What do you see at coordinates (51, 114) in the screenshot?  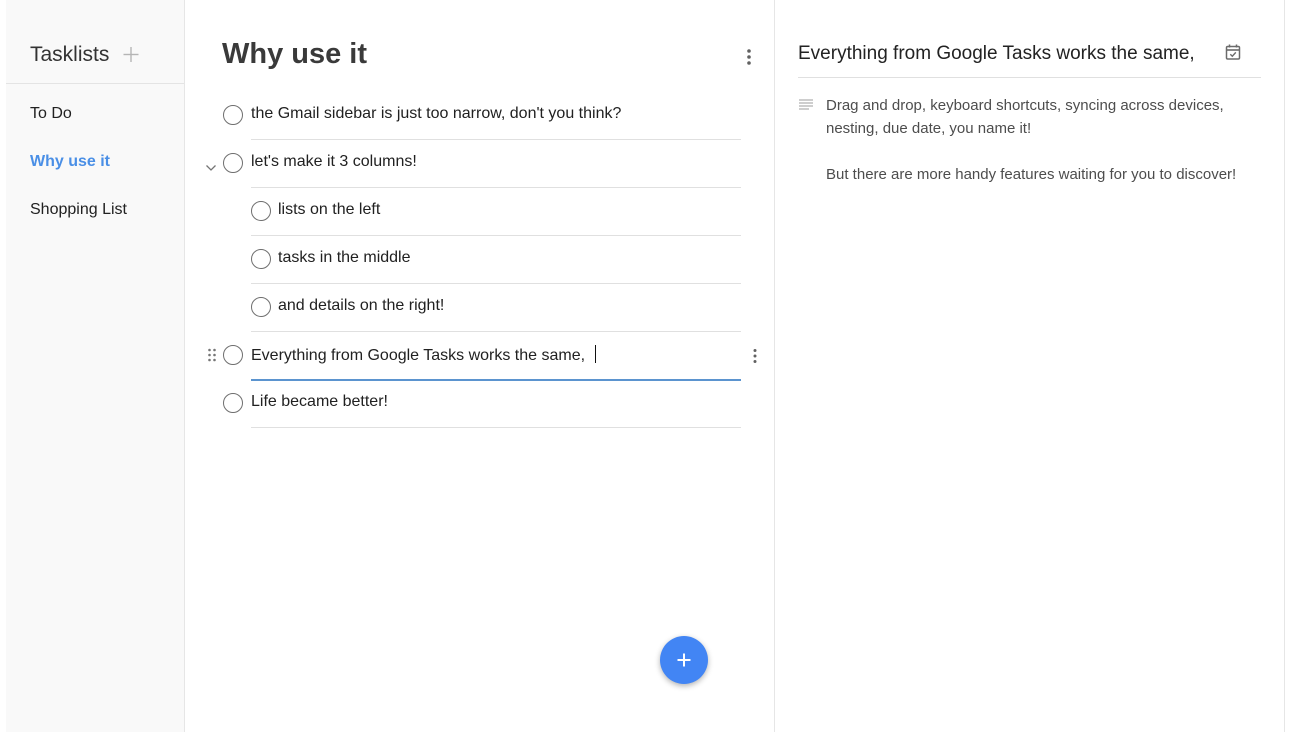 I see `sidebar-item-to-do: To Do` at bounding box center [51, 114].